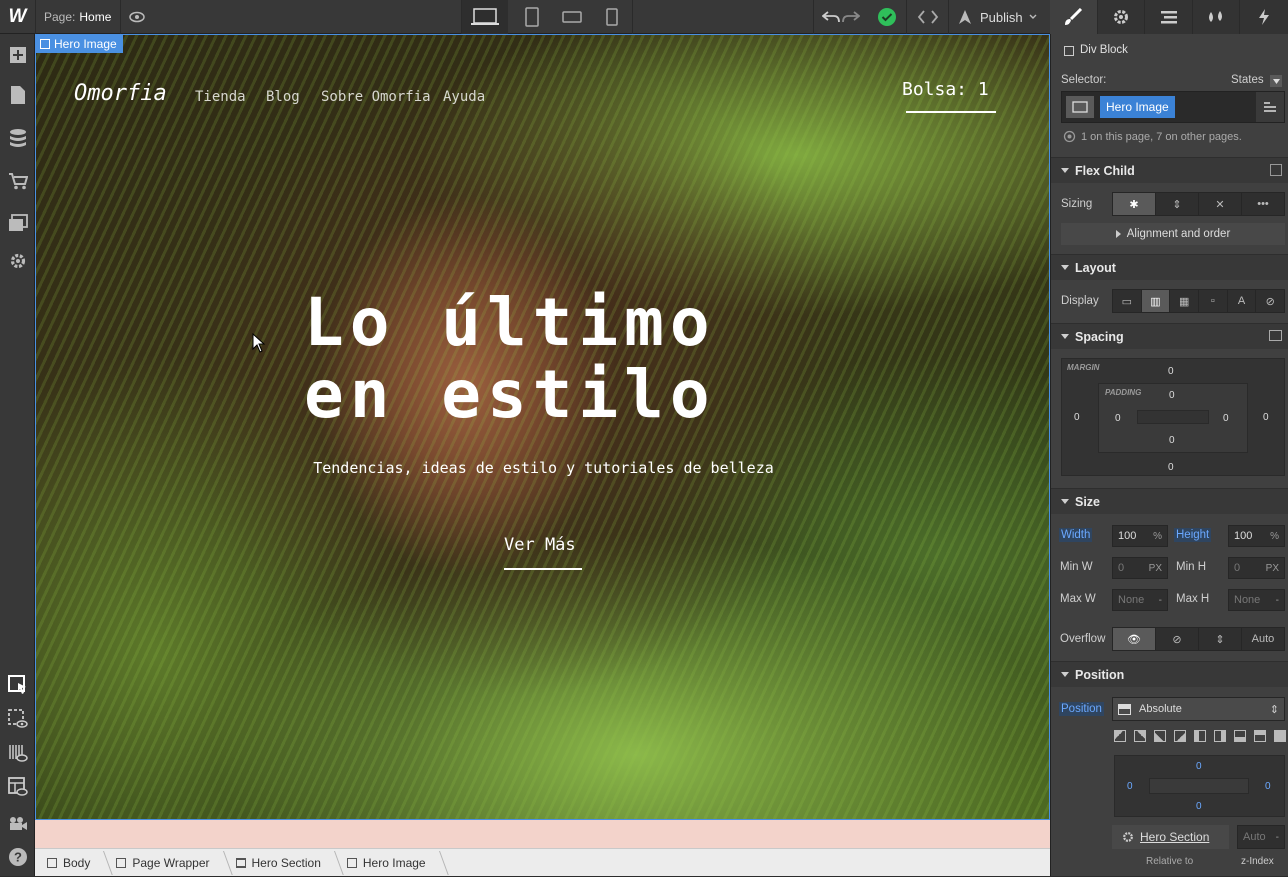  Describe the element at coordinates (612, 17) in the screenshot. I see `mobile-portrait-icon` at that location.